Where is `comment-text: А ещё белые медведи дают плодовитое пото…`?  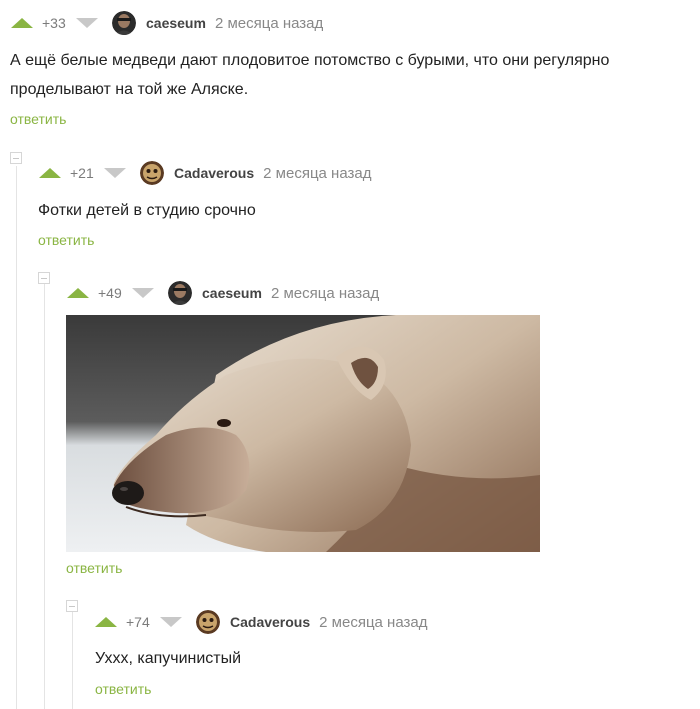
comment-text: А ещё белые медведи дают плодовитое пото… is located at coordinates (309, 75).